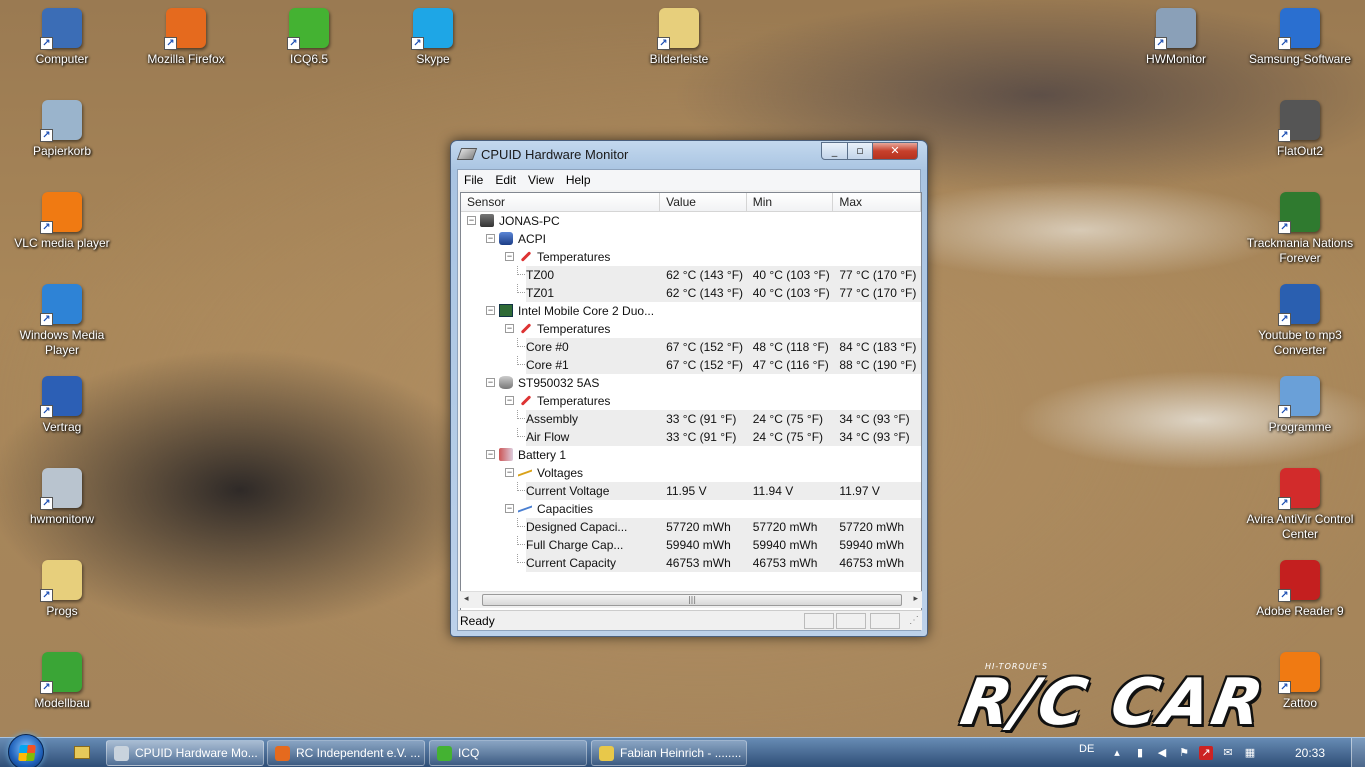 This screenshot has width=1365, height=767. I want to click on desktop-shortcut: ↗ Bilderleiste, so click(679, 45).